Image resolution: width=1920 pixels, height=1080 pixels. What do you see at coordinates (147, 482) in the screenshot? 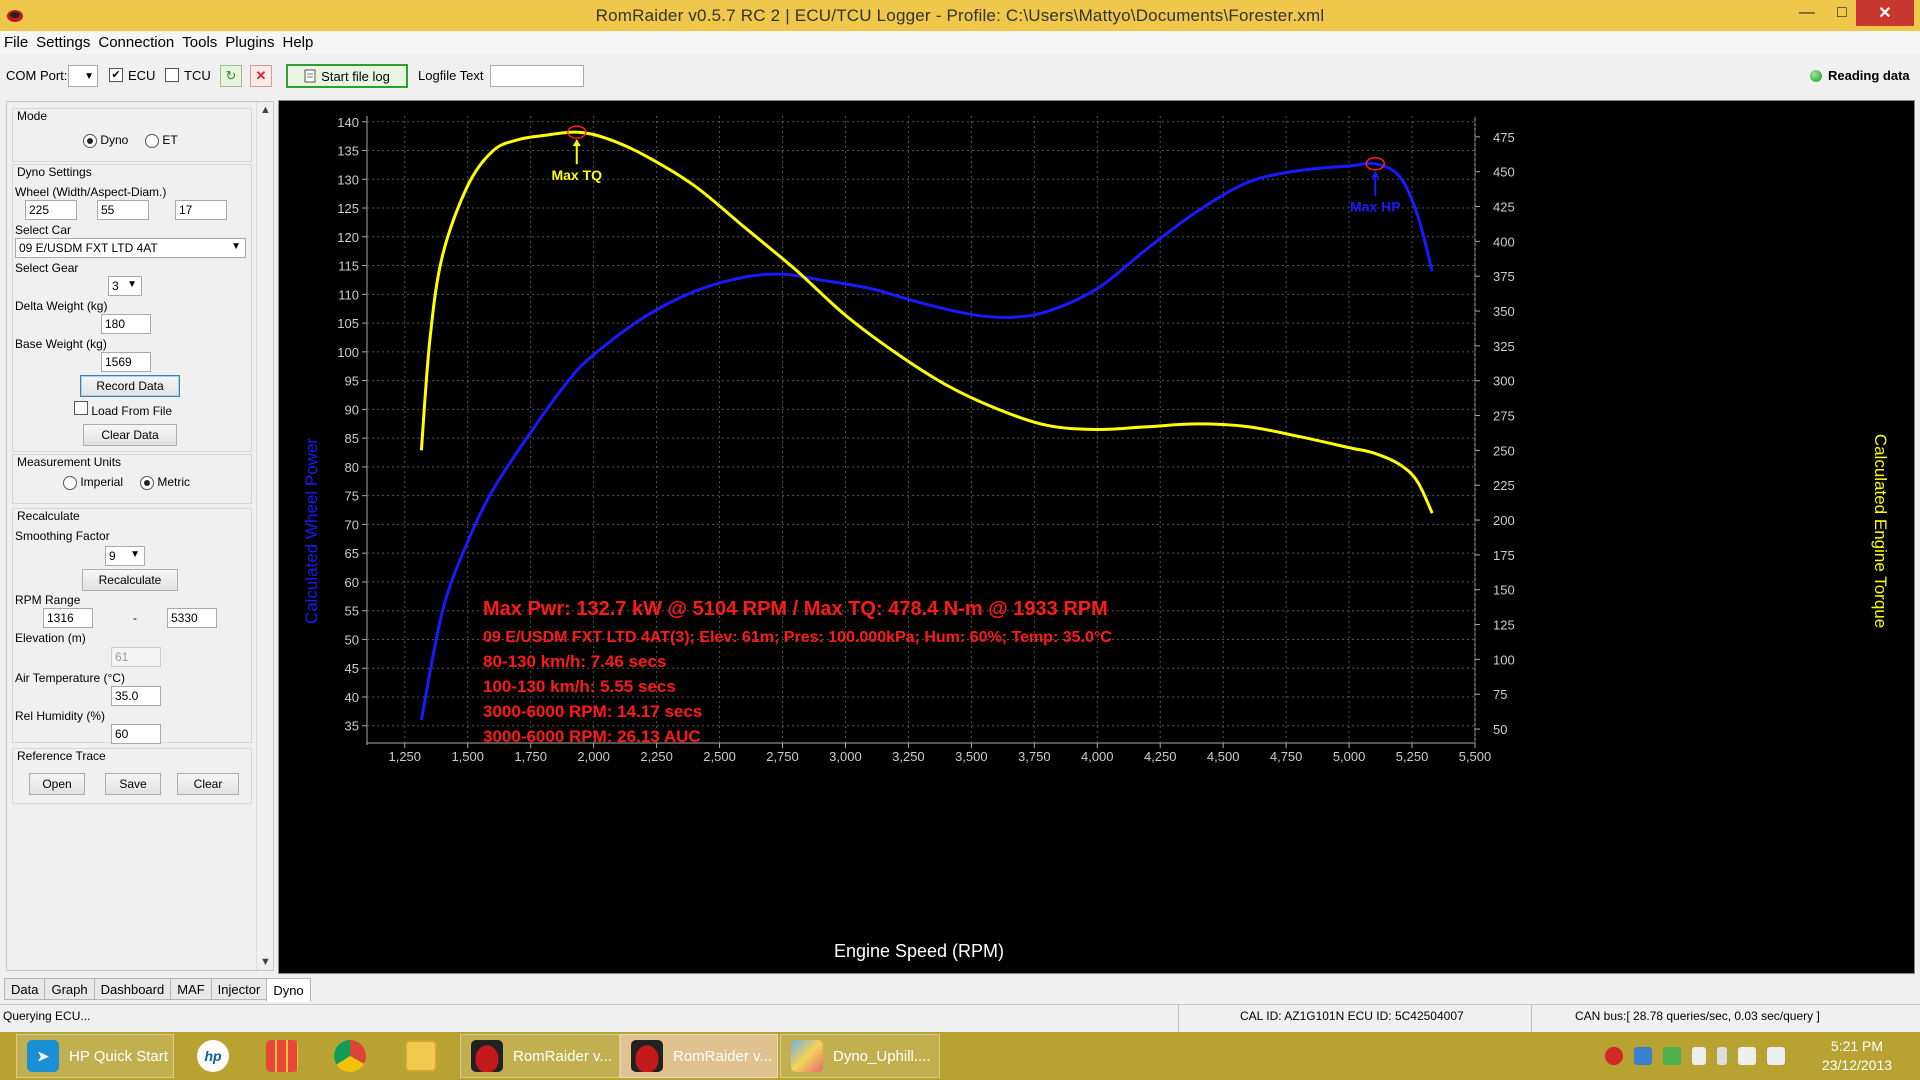
I see `metric-radio` at bounding box center [147, 482].